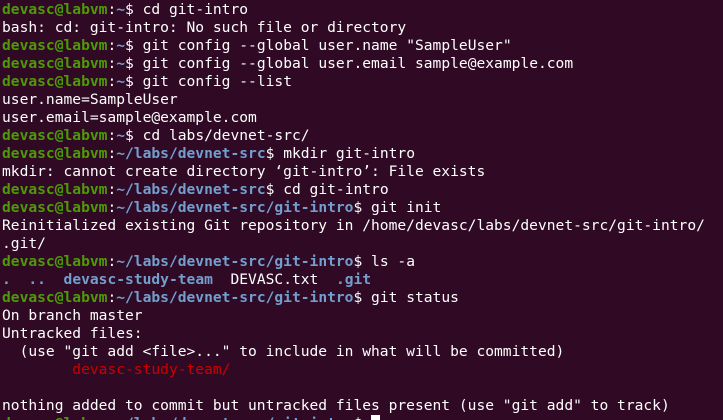 This screenshot has width=723, height=420. Describe the element at coordinates (129, 117) in the screenshot. I see `output-text: user.email=sample@example.com` at that location.